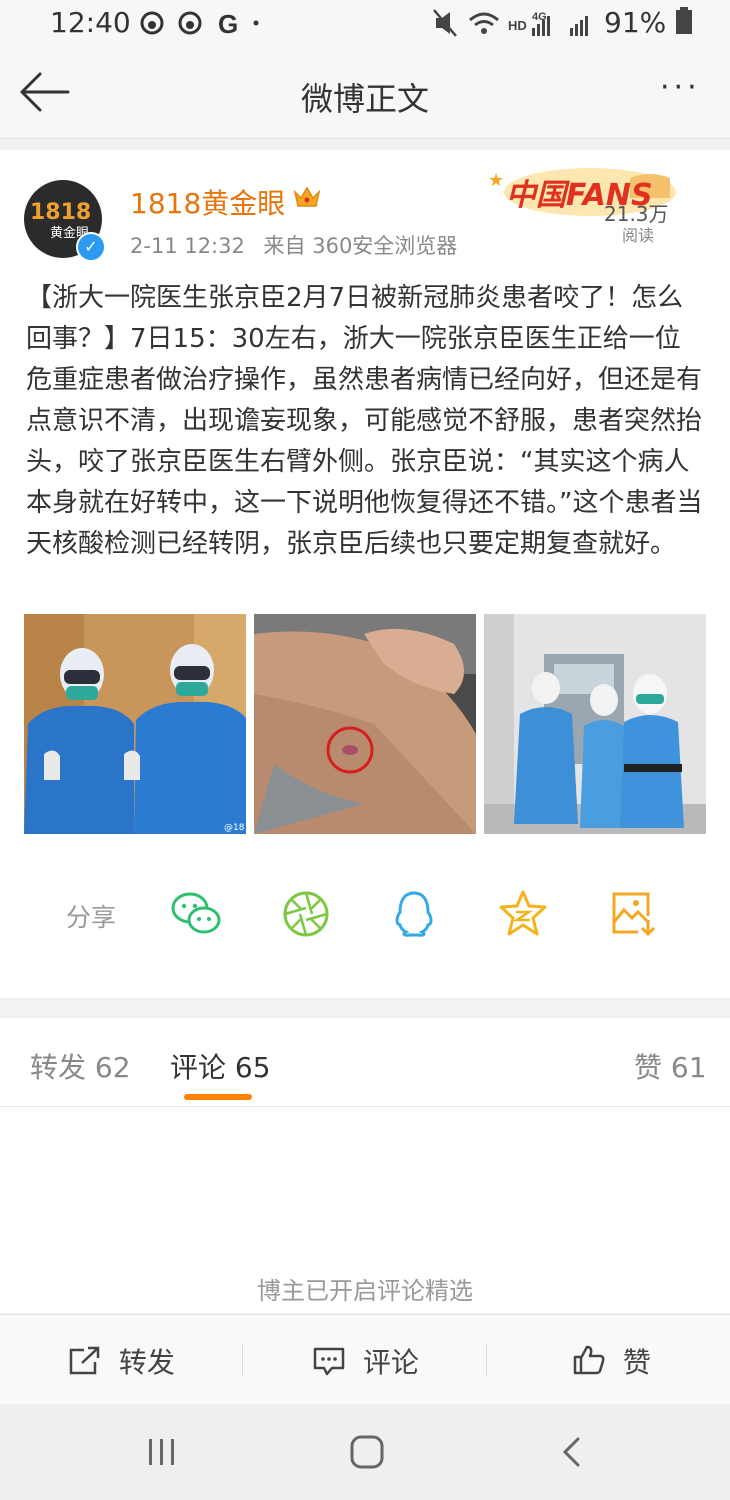 Image resolution: width=730 pixels, height=1500 pixels. I want to click on save-image-icon, so click(634, 914).